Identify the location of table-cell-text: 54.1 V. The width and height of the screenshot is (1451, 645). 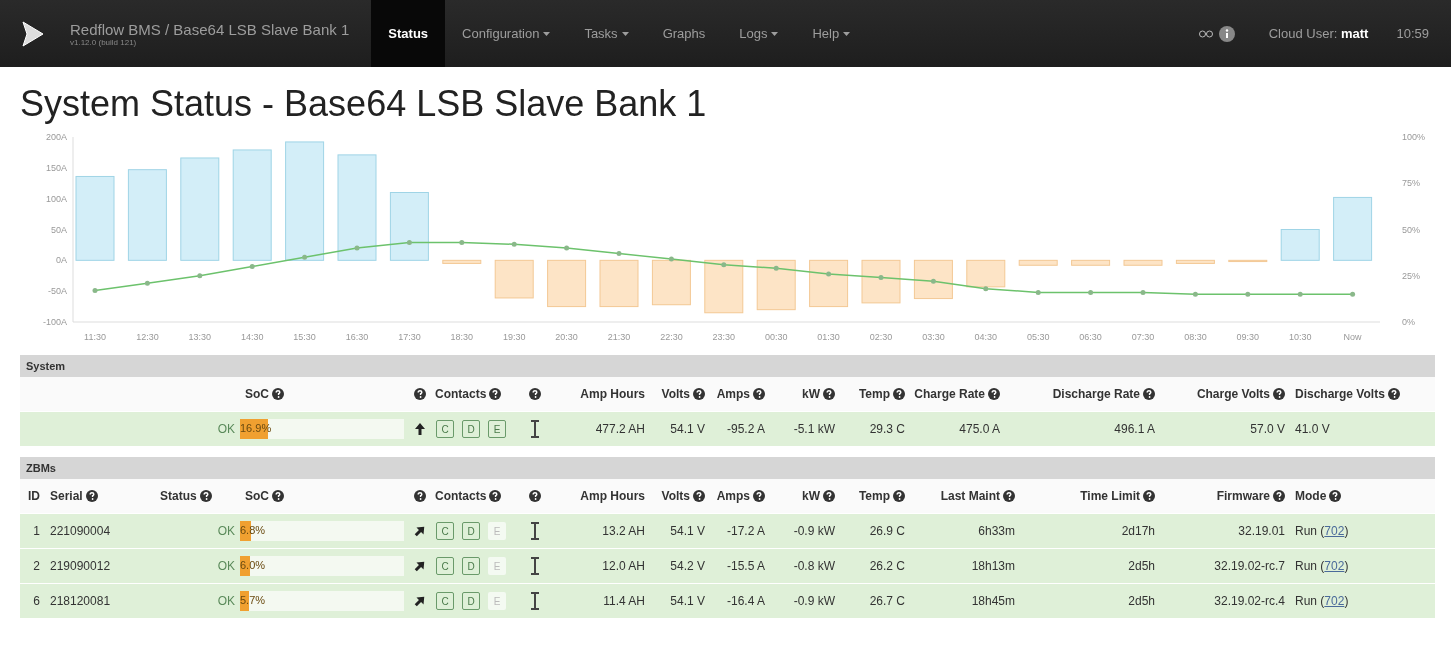
(687, 601).